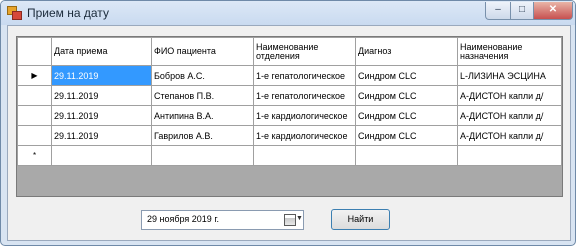  I want to click on column-header-prescription: Наименование назначения, so click(509, 51).